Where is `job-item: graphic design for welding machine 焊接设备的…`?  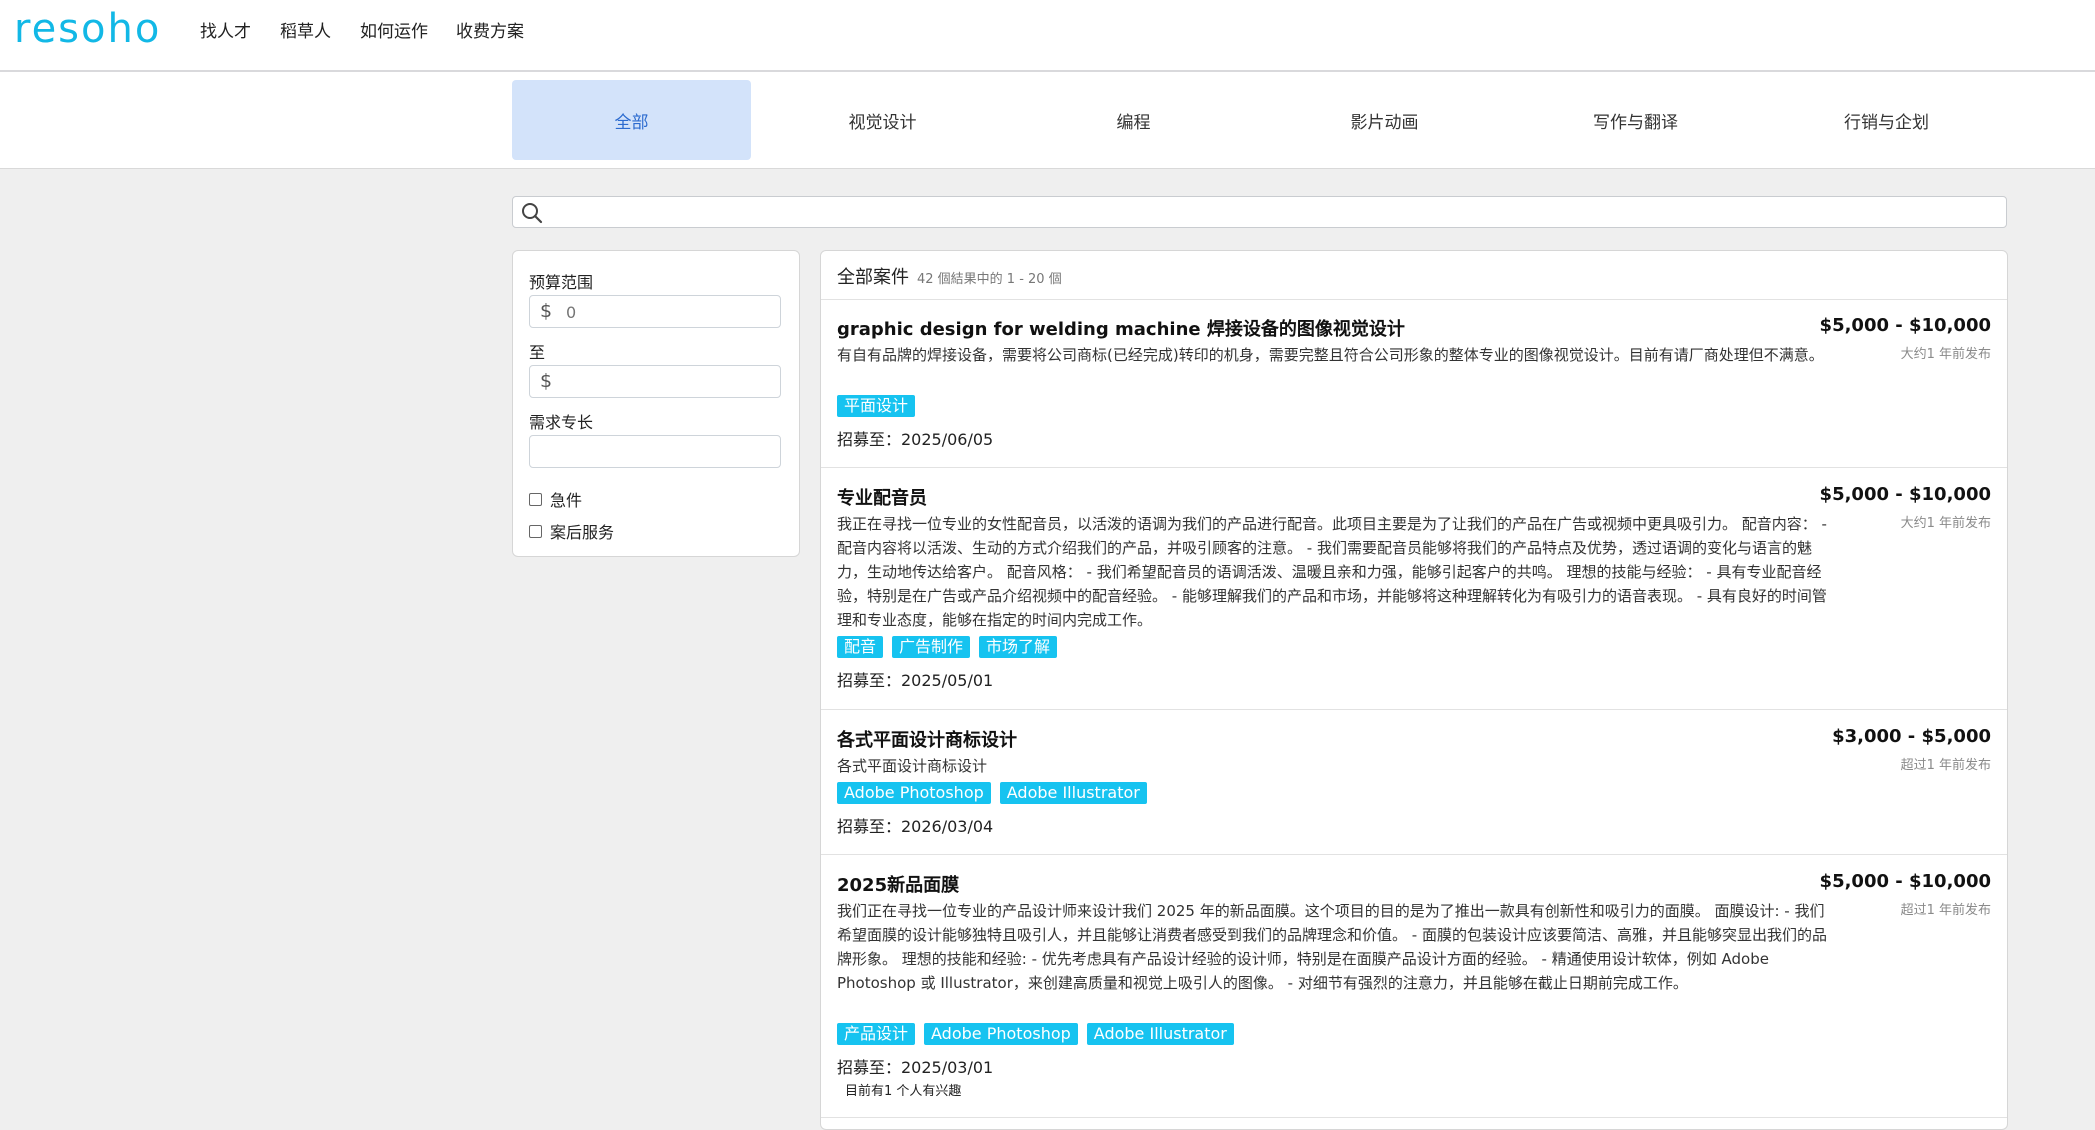
job-item: graphic design for welding machine 焊接设备的… is located at coordinates (1414, 383).